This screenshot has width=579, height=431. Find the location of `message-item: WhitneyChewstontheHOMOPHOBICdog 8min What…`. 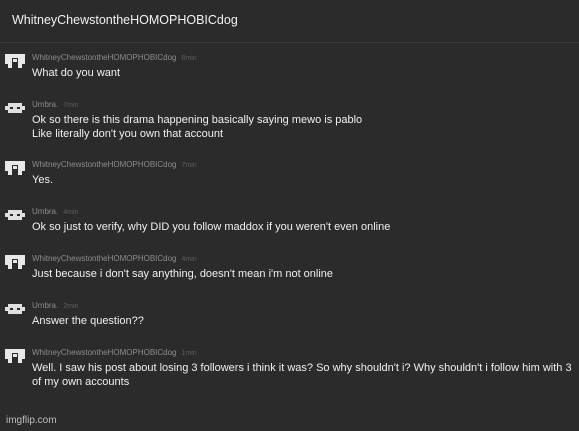

message-item: WhitneyChewstontheHOMOPHOBICdog 8min What… is located at coordinates (289, 66).